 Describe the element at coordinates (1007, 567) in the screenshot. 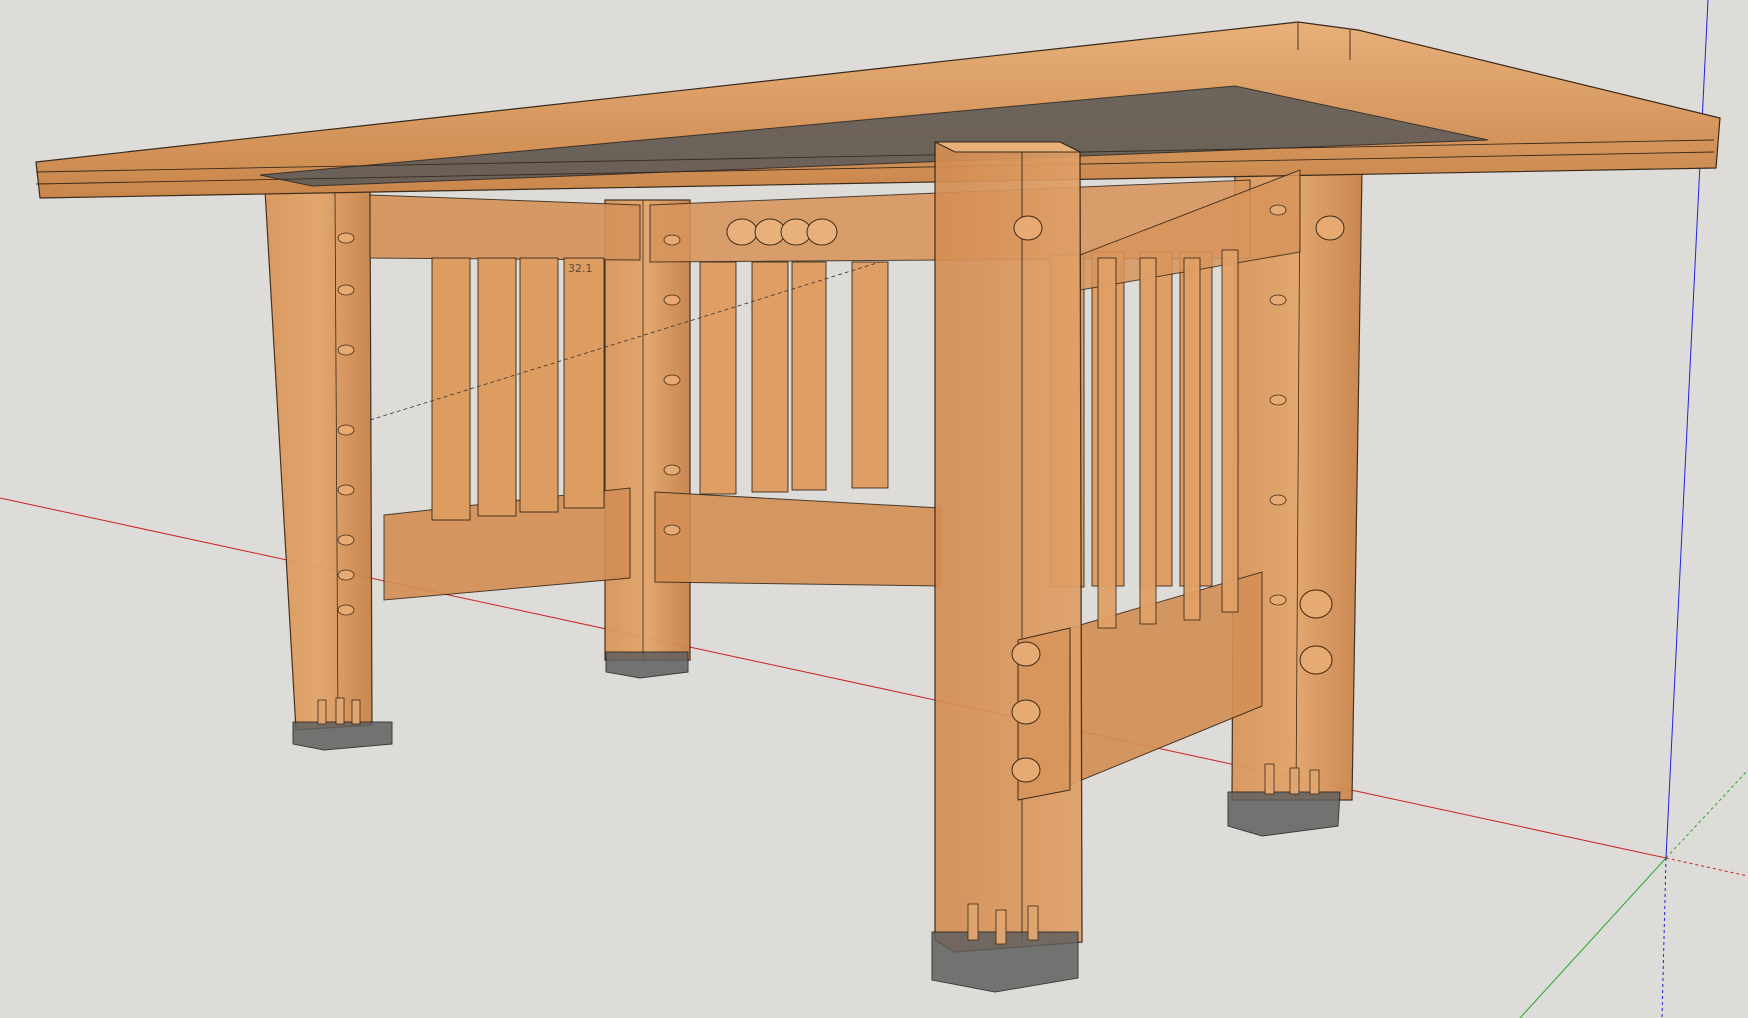

I see `front-right-leg` at that location.